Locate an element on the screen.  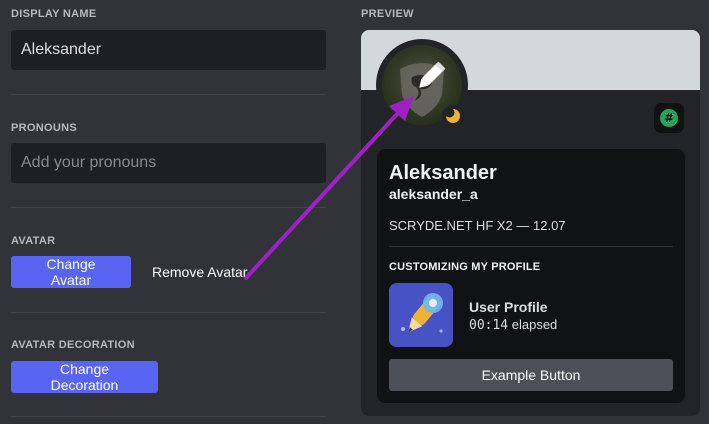
activity-heading: CUSTOMIZING MY PROFILE is located at coordinates (465, 267).